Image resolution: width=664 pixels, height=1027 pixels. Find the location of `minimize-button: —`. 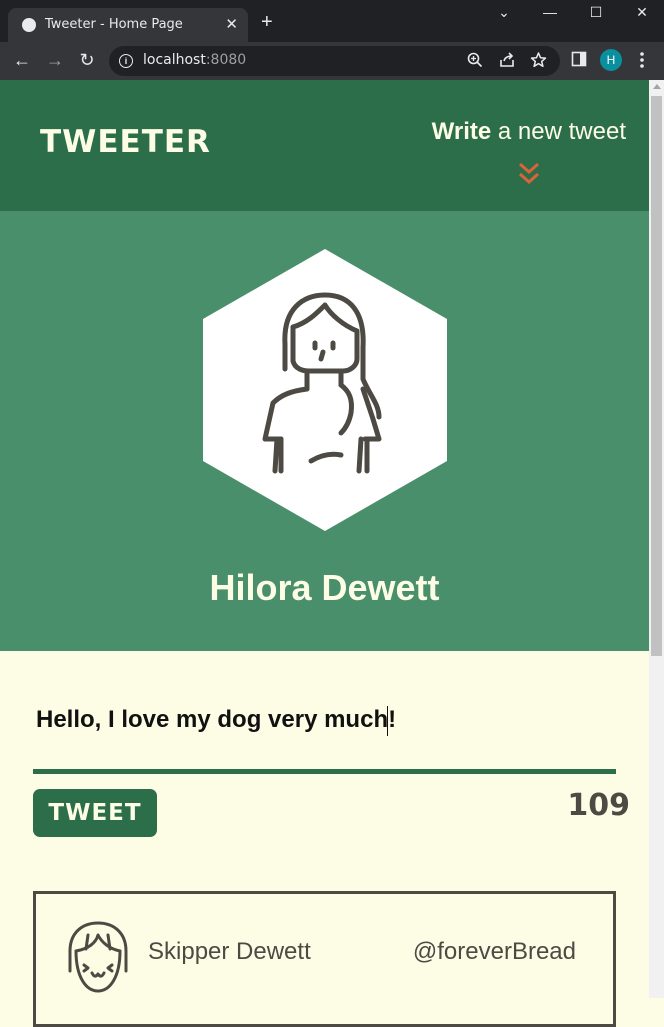

minimize-button: — is located at coordinates (550, 12).